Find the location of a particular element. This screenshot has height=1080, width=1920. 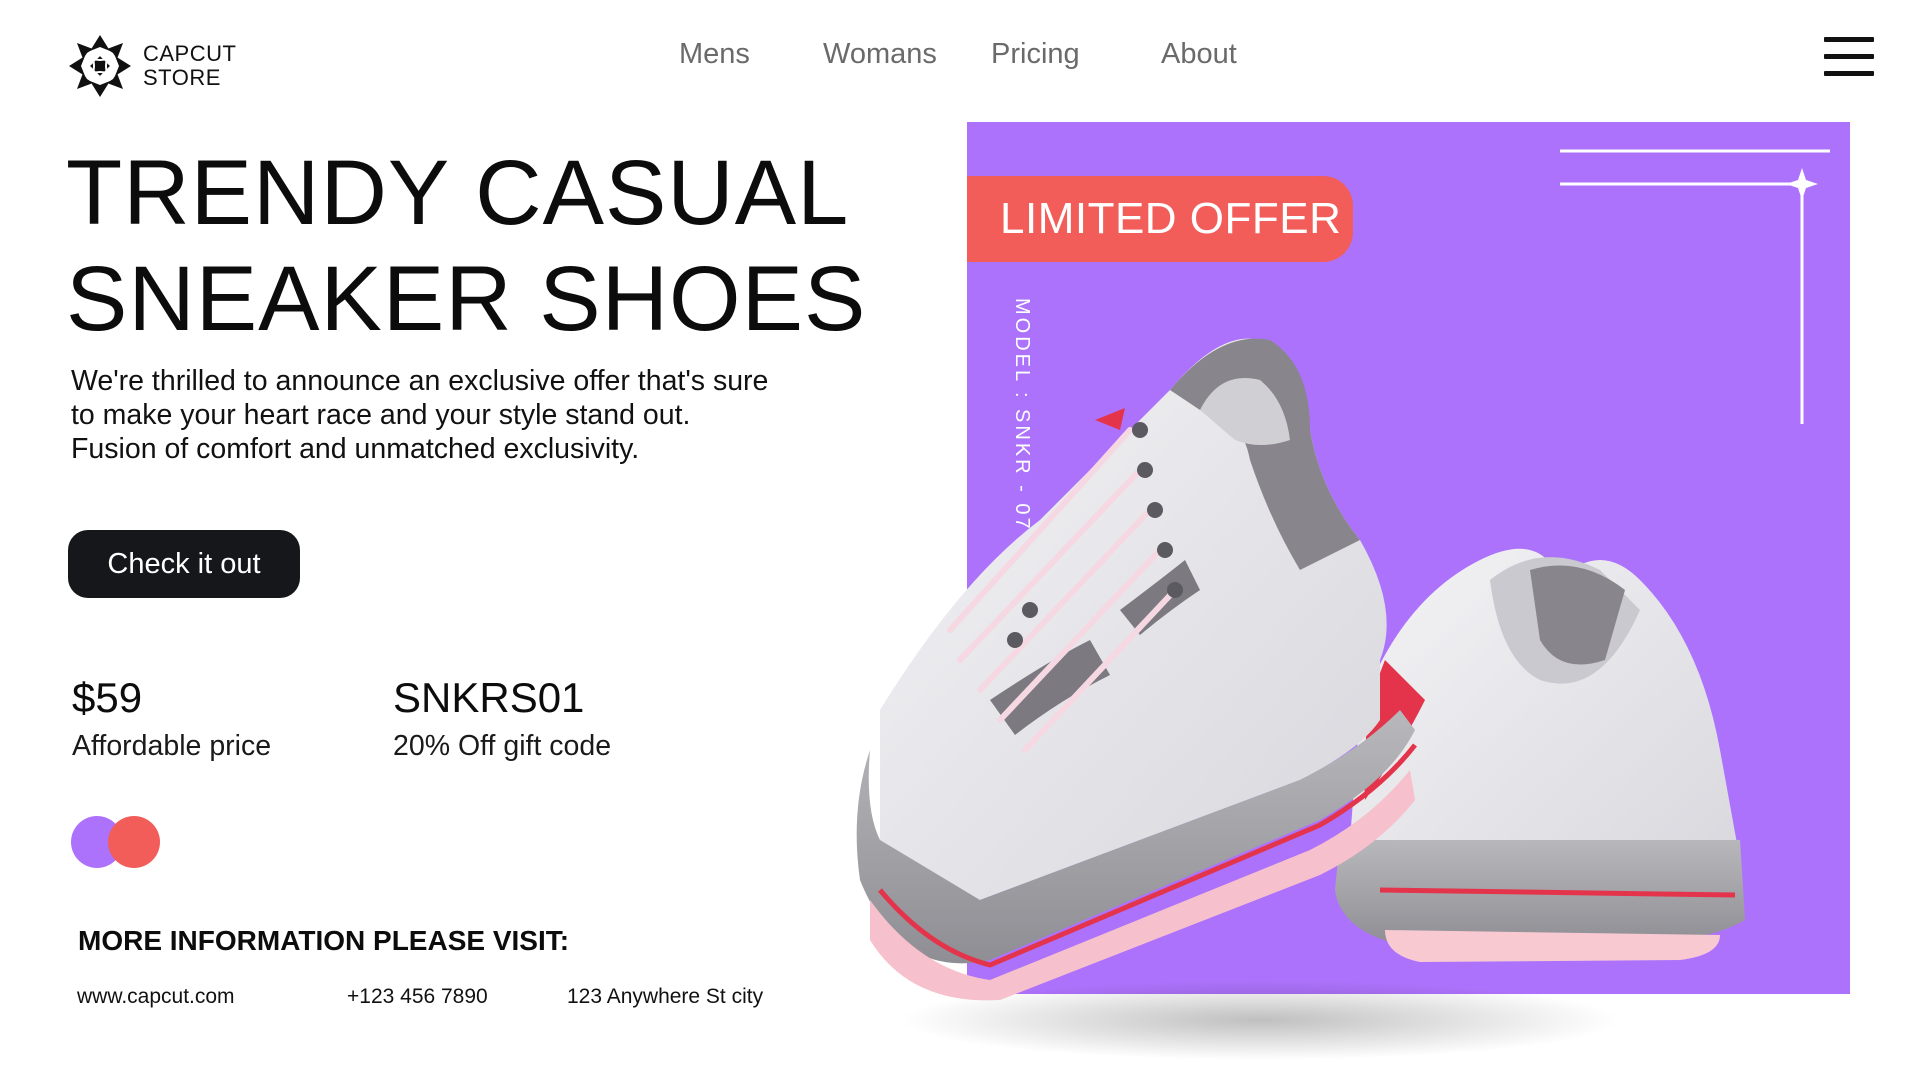

price-value: $59 is located at coordinates (107, 697).